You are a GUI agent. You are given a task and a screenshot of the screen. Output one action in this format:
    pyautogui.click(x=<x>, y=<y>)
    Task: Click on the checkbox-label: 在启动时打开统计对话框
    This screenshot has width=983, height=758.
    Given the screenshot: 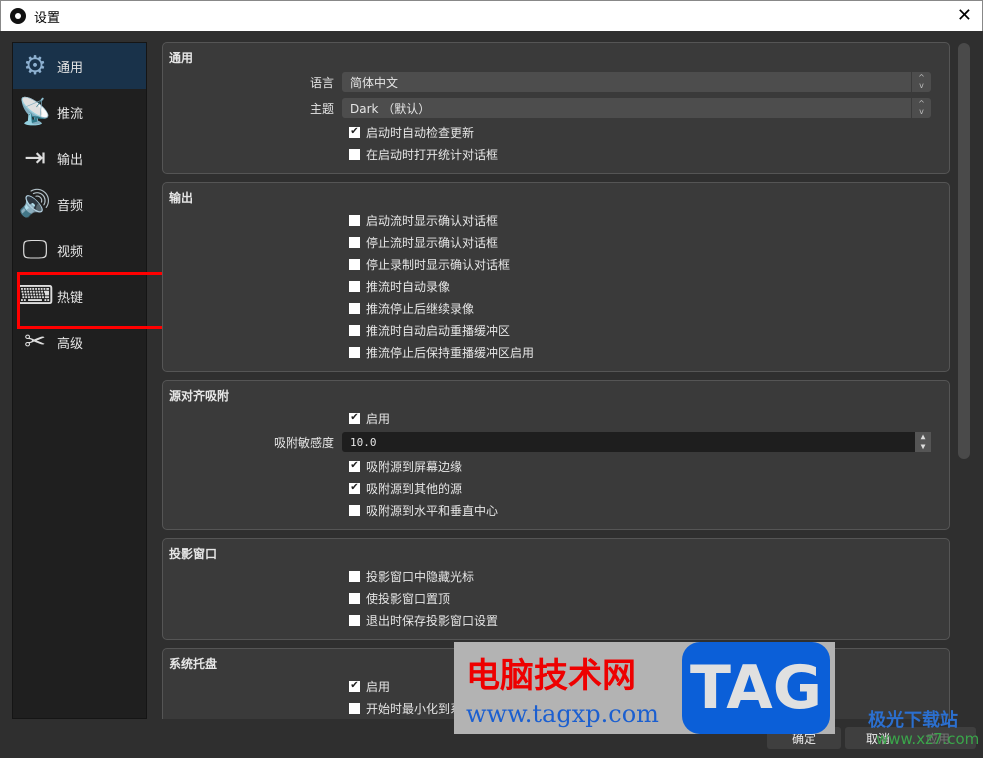 What is the action you would take?
    pyautogui.click(x=432, y=154)
    